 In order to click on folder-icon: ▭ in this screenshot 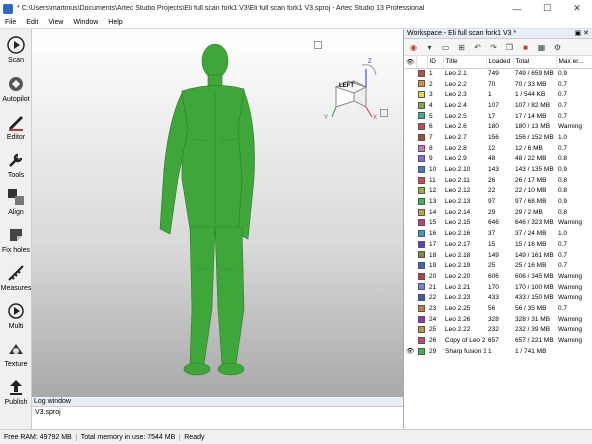, I will do `click(445, 47)`.